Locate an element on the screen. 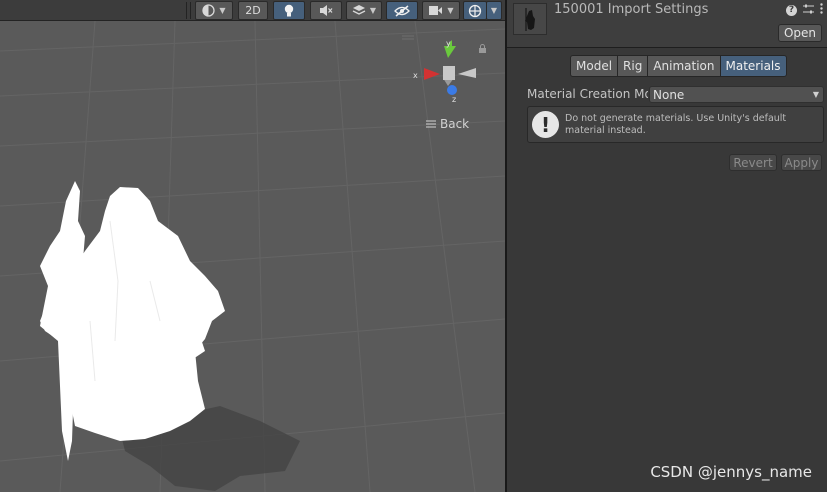  orientation-gizmo: x y z is located at coordinates (450, 73).